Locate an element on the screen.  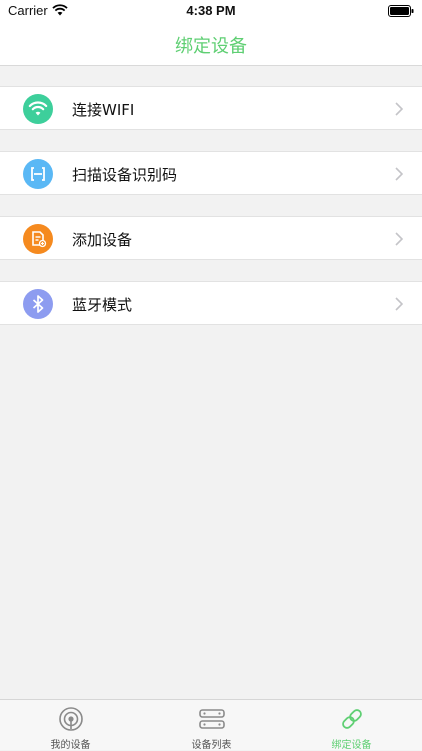
my-device-icon is located at coordinates (70, 719).